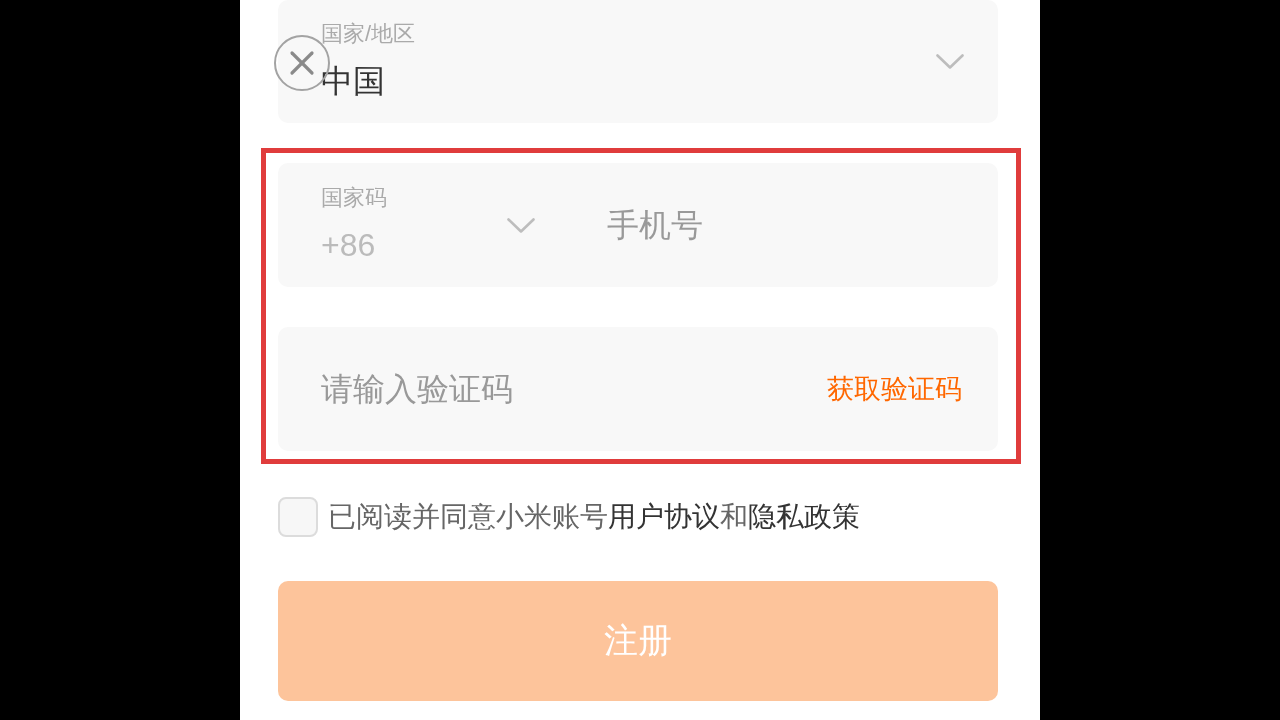 Image resolution: width=1280 pixels, height=720 pixels. Describe the element at coordinates (368, 34) in the screenshot. I see `field-label: 国家/地区` at that location.